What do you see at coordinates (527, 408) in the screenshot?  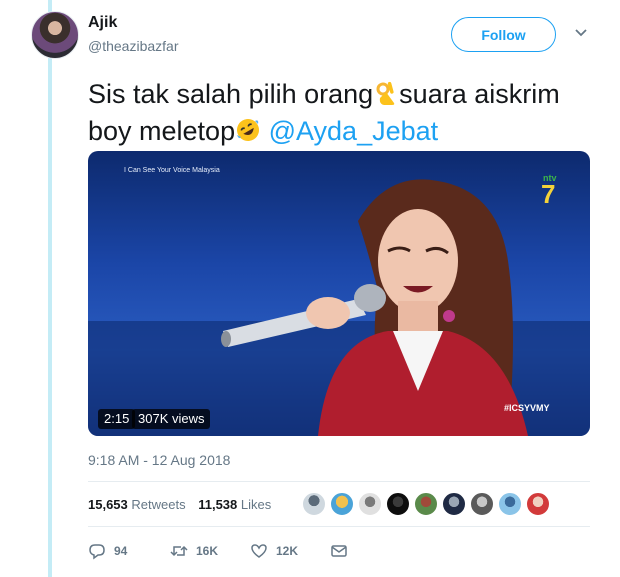 I see `video-hashtag: #ICSYVMY` at bounding box center [527, 408].